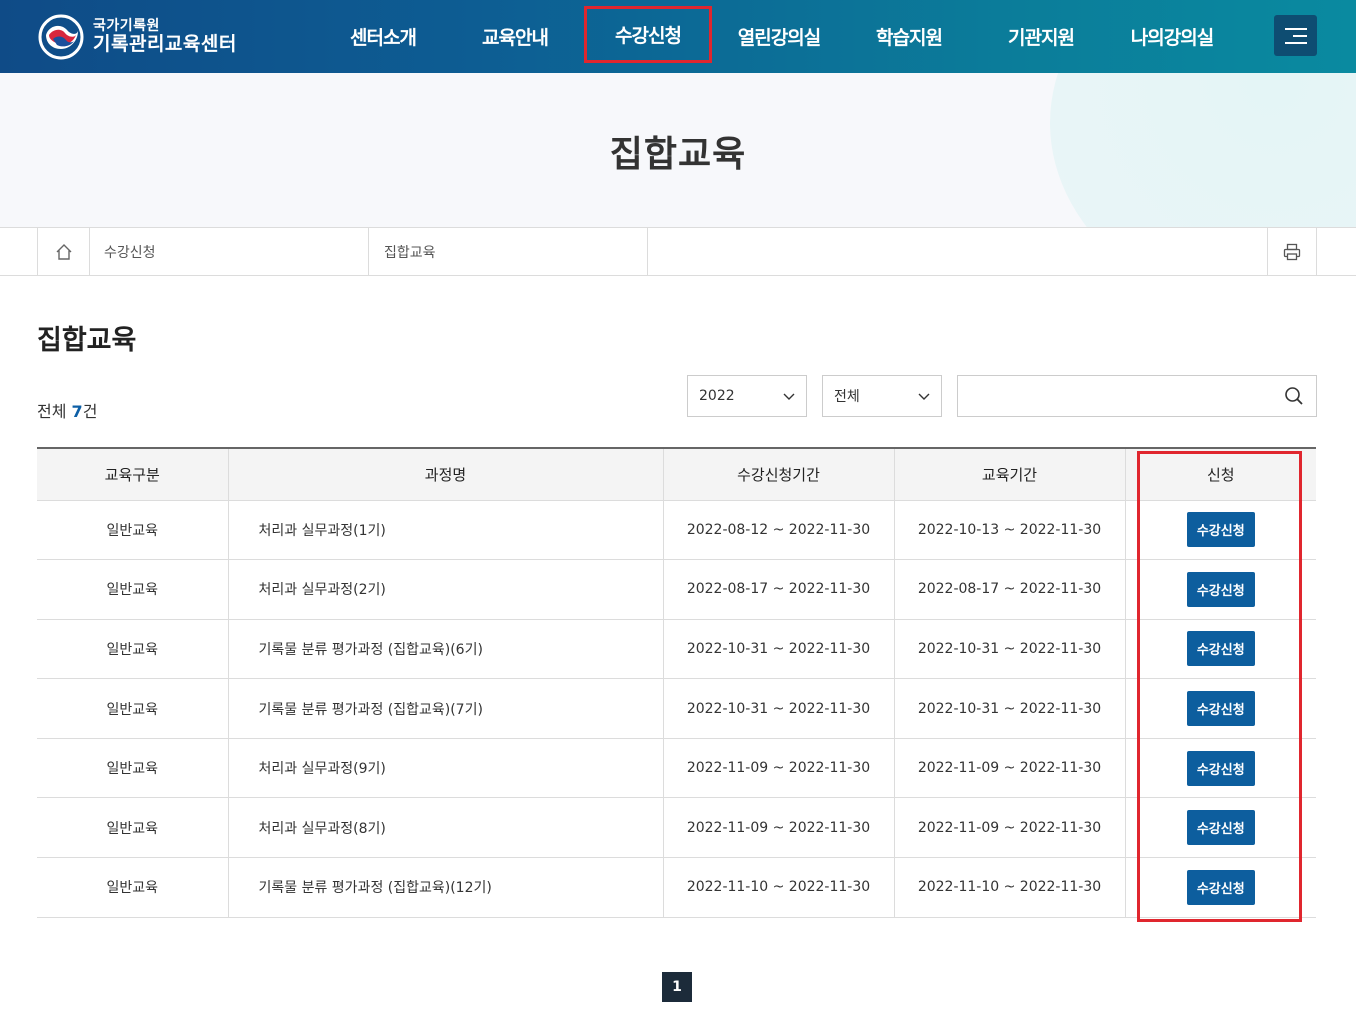  What do you see at coordinates (882, 396) in the screenshot?
I see `category-select: 전체` at bounding box center [882, 396].